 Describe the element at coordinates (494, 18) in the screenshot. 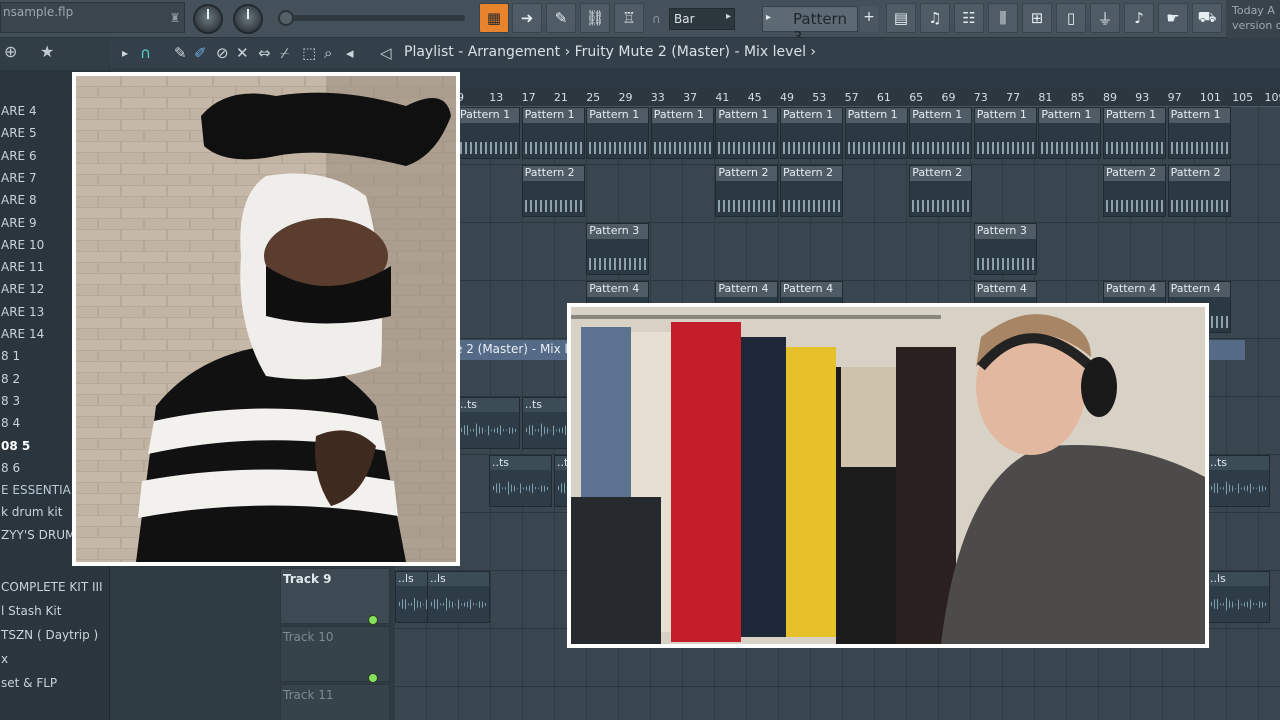

I see `pattern-song-mode-button: ▦` at that location.